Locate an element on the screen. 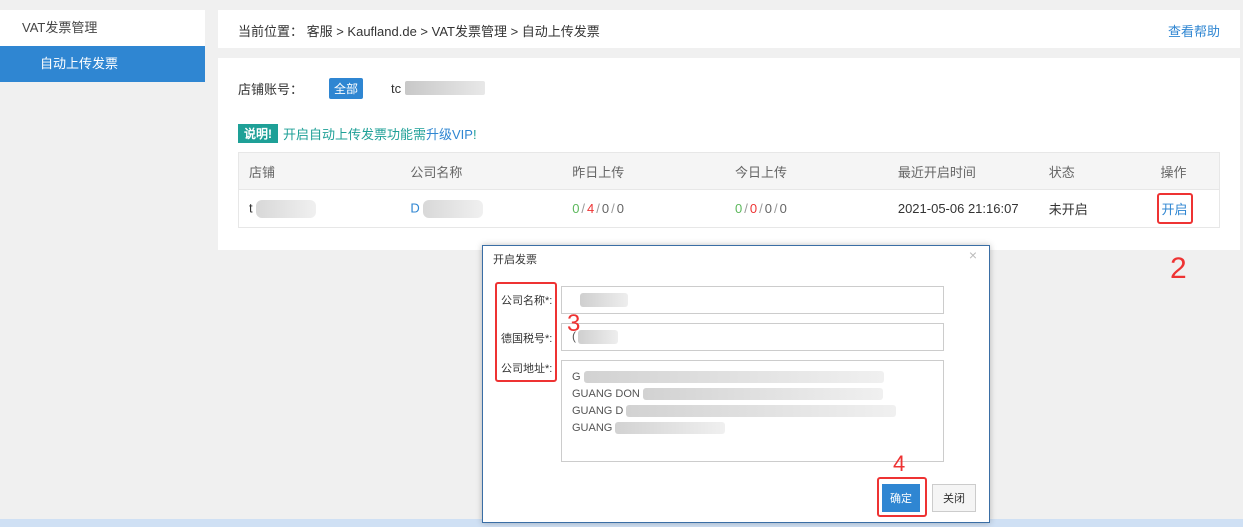 Image resolution: width=1243 pixels, height=527 pixels. annotation-4: 4 is located at coordinates (899, 463).